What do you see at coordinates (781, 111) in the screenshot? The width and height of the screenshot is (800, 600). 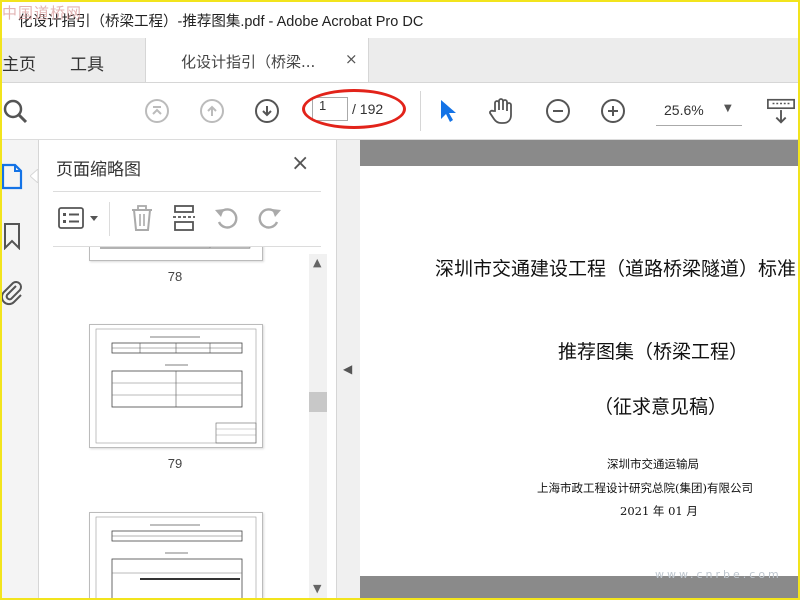 I see `keyboard-icon` at bounding box center [781, 111].